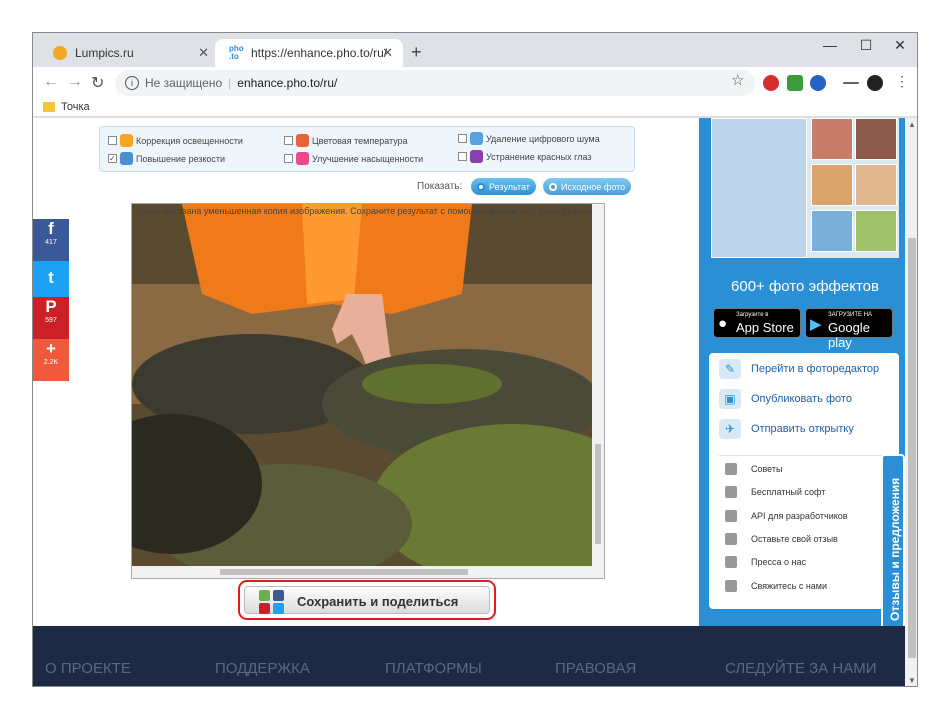 The image size is (950, 720). Describe the element at coordinates (849, 329) in the screenshot. I see `google-play-button: ▶ ЗАГРУЗИТЕ НА Google play` at that location.